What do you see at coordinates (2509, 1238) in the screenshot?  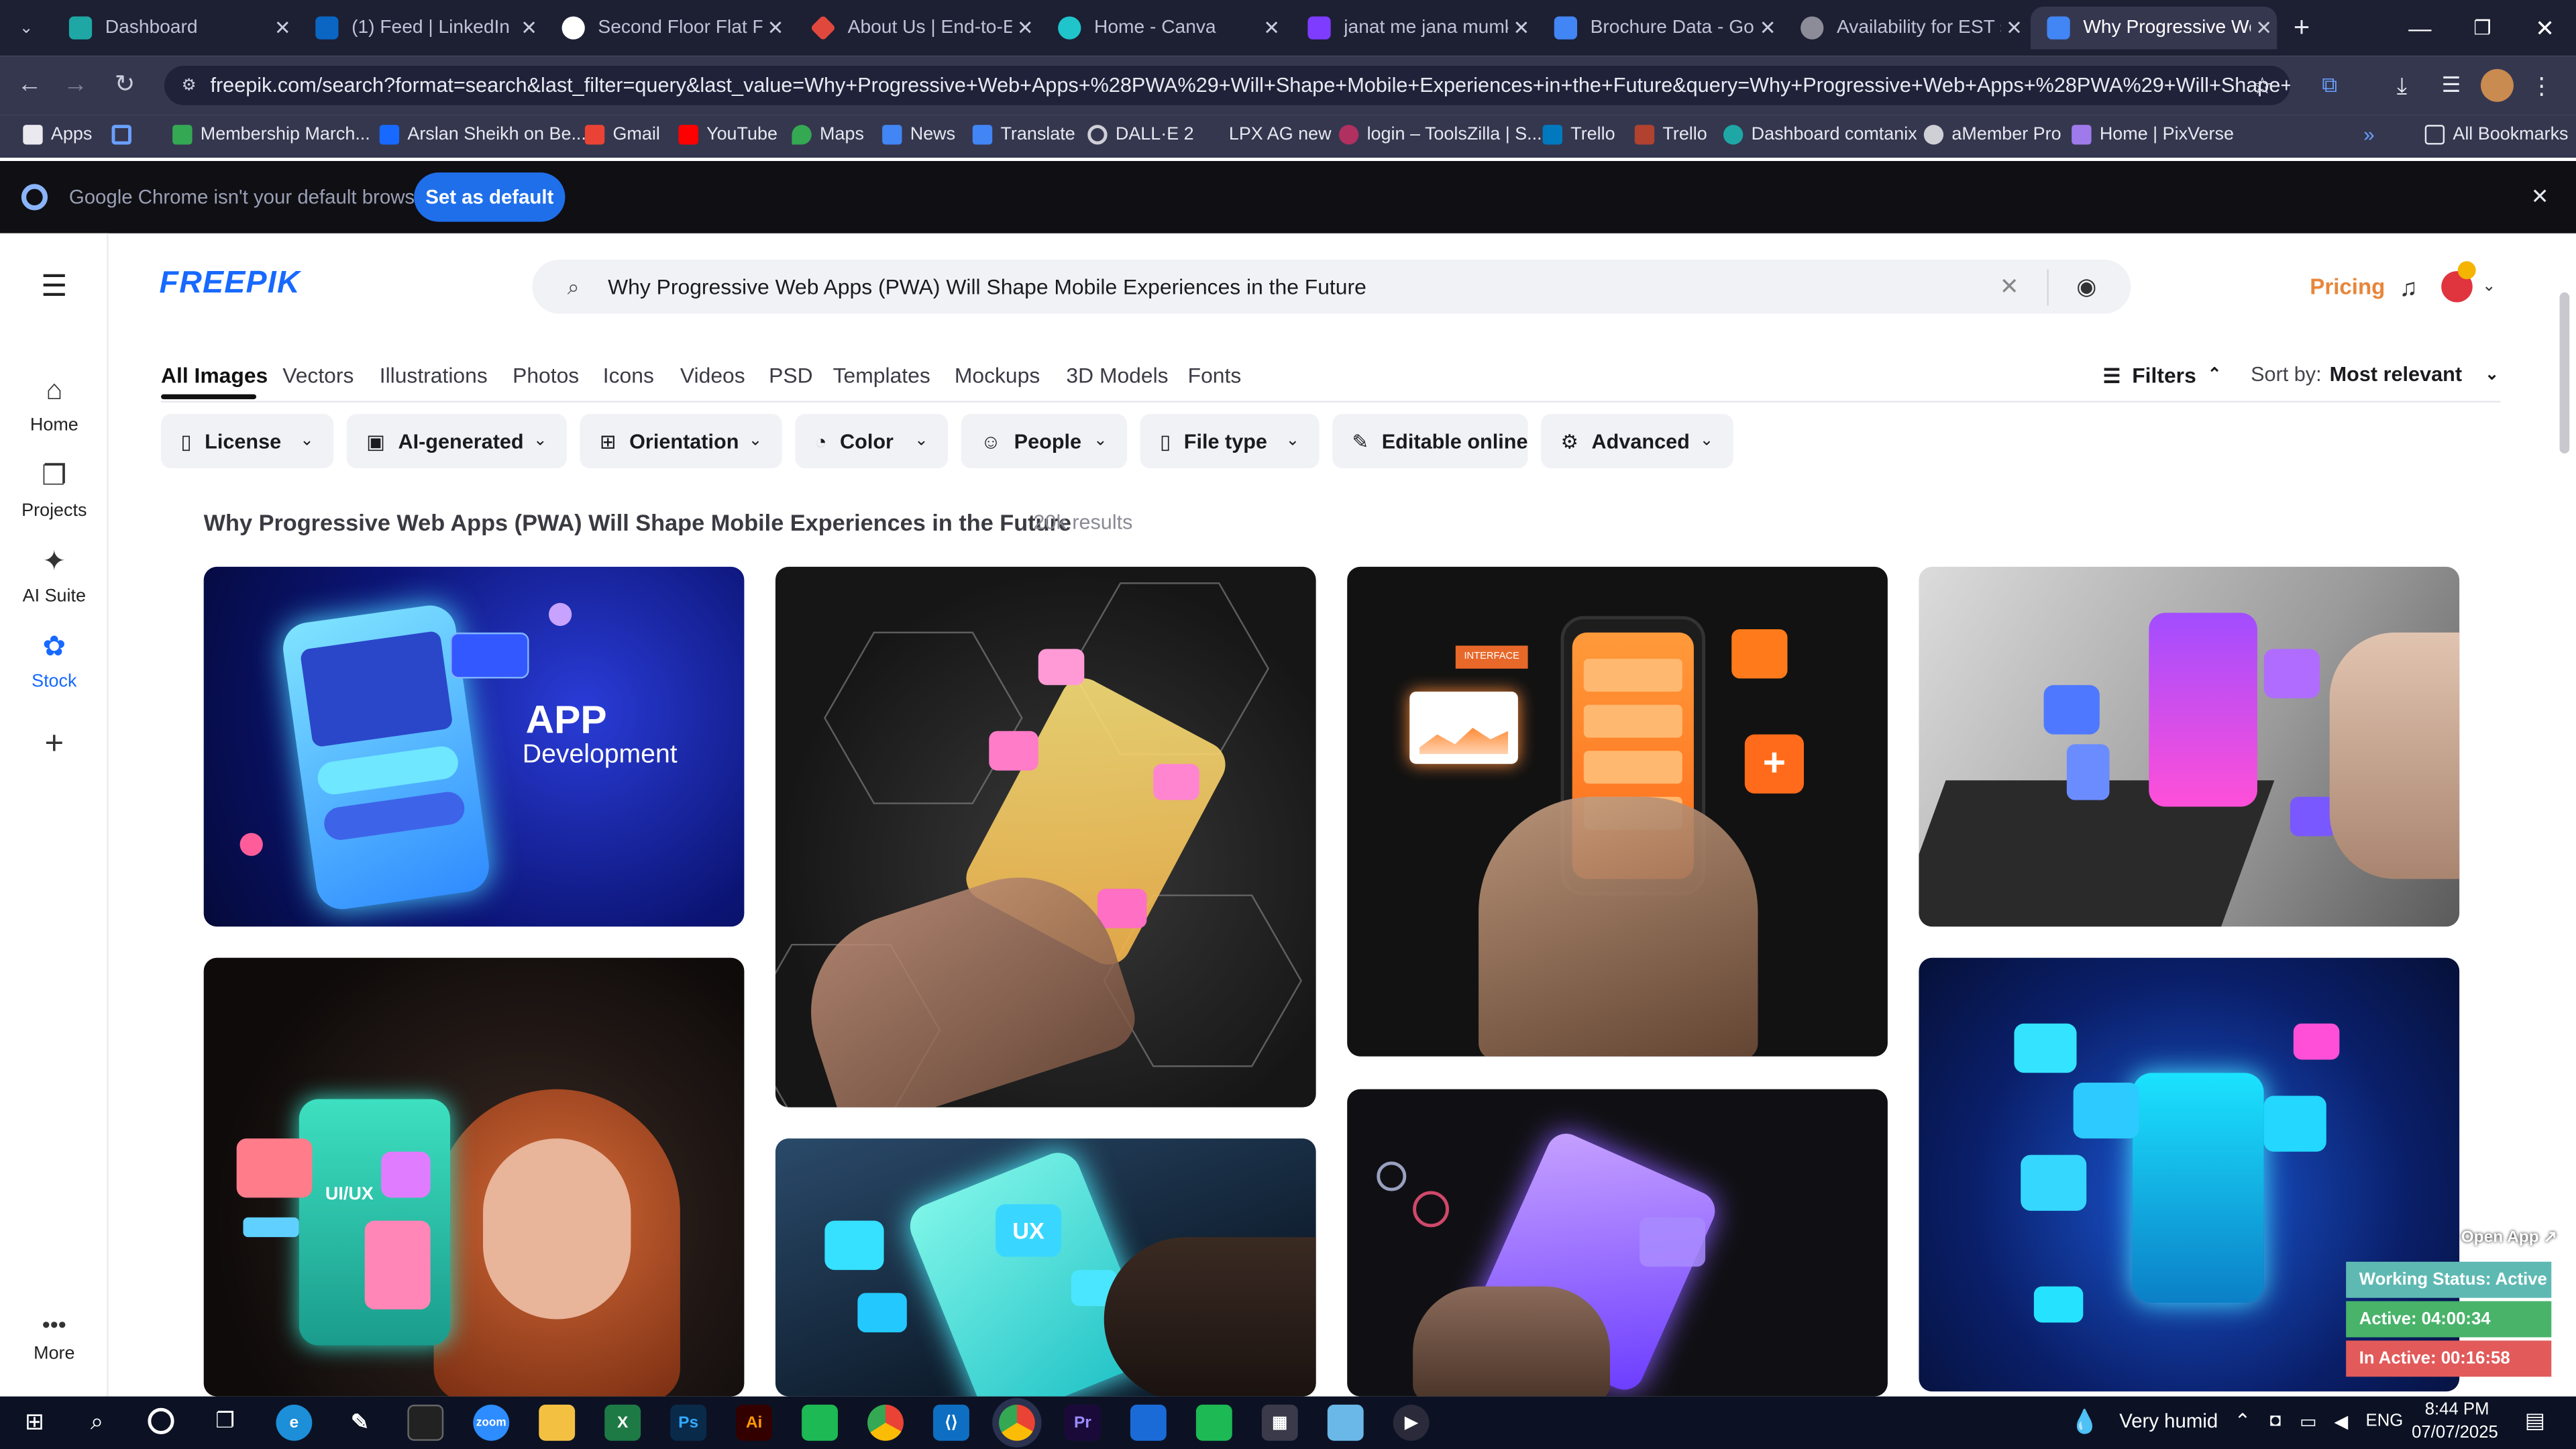 I see `open-app-link: Open App ↗` at bounding box center [2509, 1238].